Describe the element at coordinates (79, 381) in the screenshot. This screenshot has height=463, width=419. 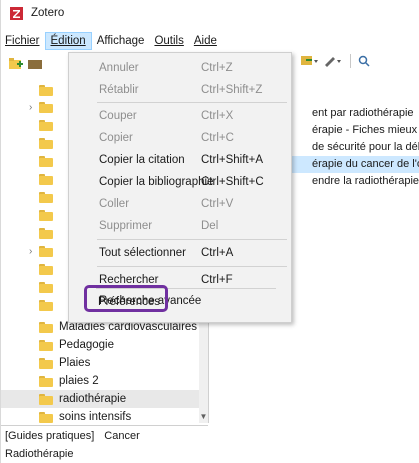
I see `collection-label: plaies 2` at that location.